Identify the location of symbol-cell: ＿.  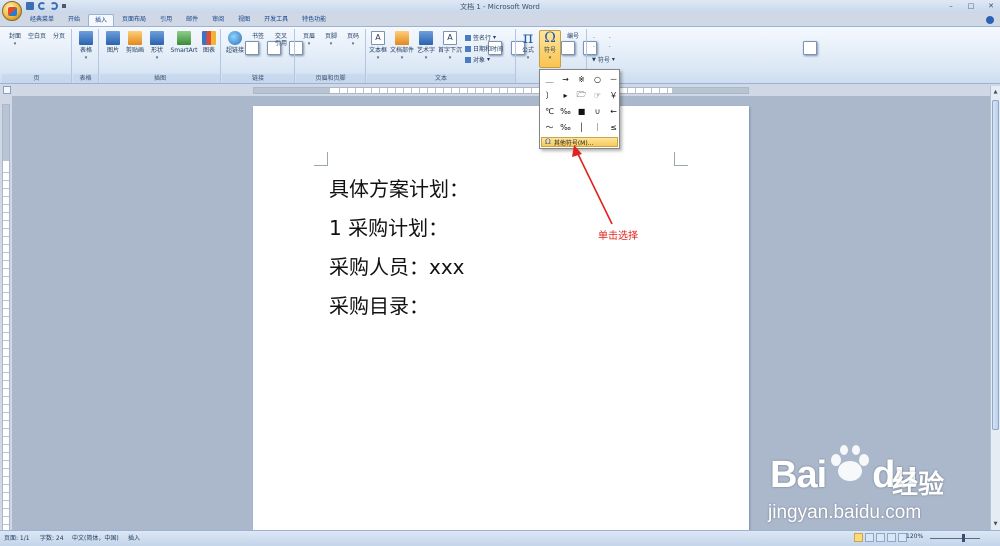
(549, 79).